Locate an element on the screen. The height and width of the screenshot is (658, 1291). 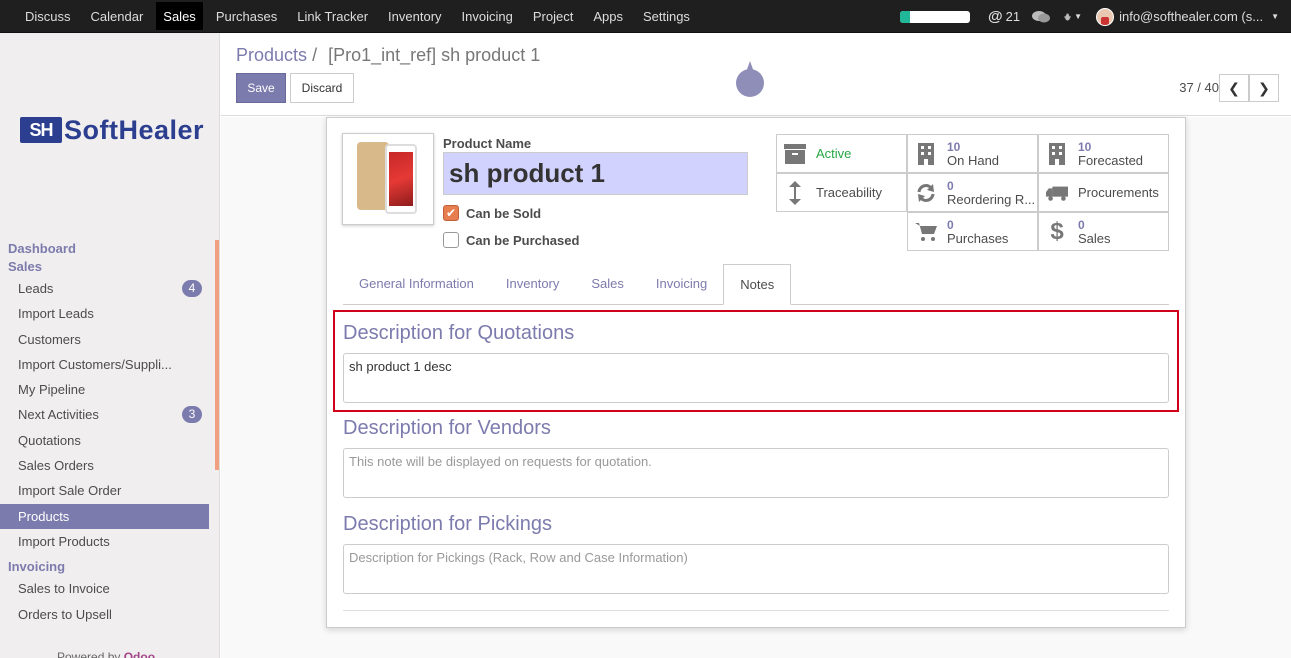
desc-vendors-title: Description for Vendors is located at coordinates (447, 428).